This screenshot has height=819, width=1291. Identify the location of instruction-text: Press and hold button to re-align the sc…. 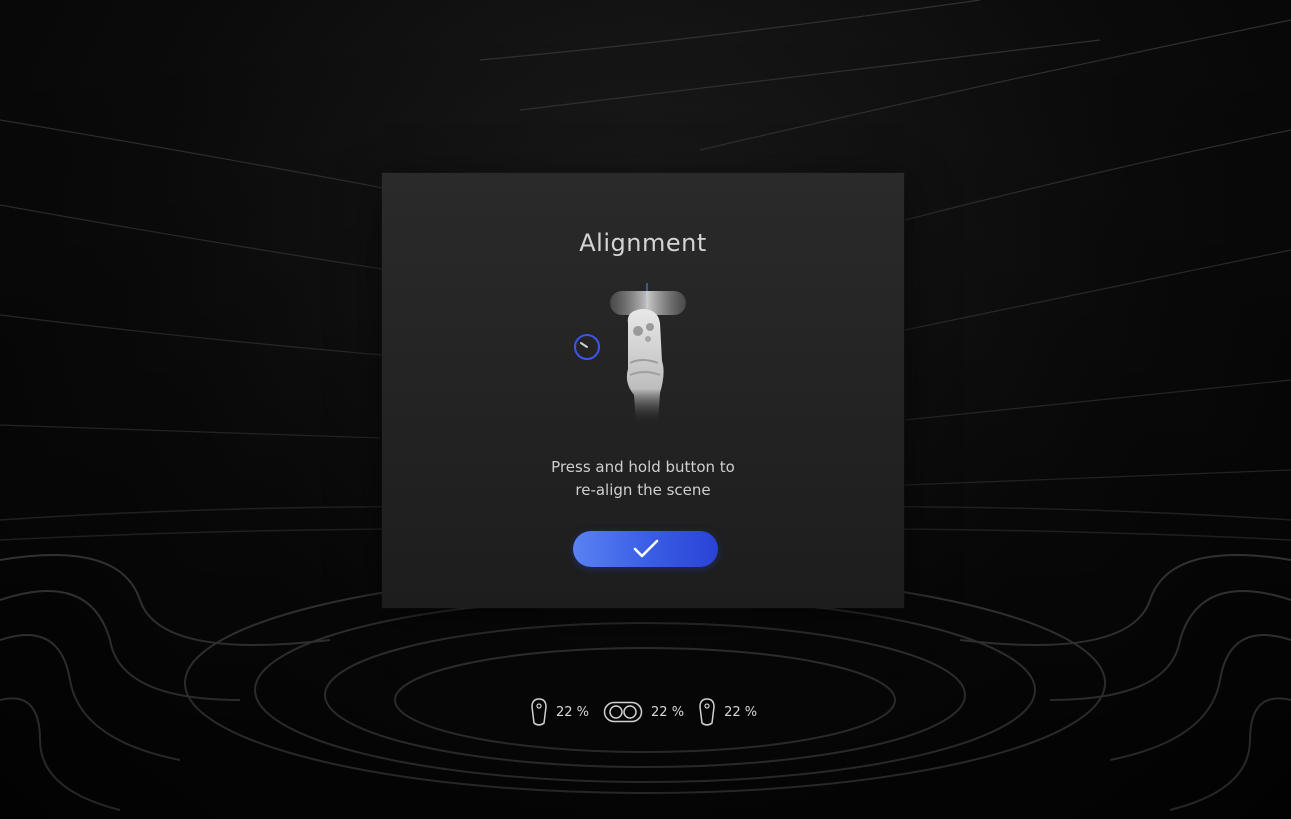
(643, 479).